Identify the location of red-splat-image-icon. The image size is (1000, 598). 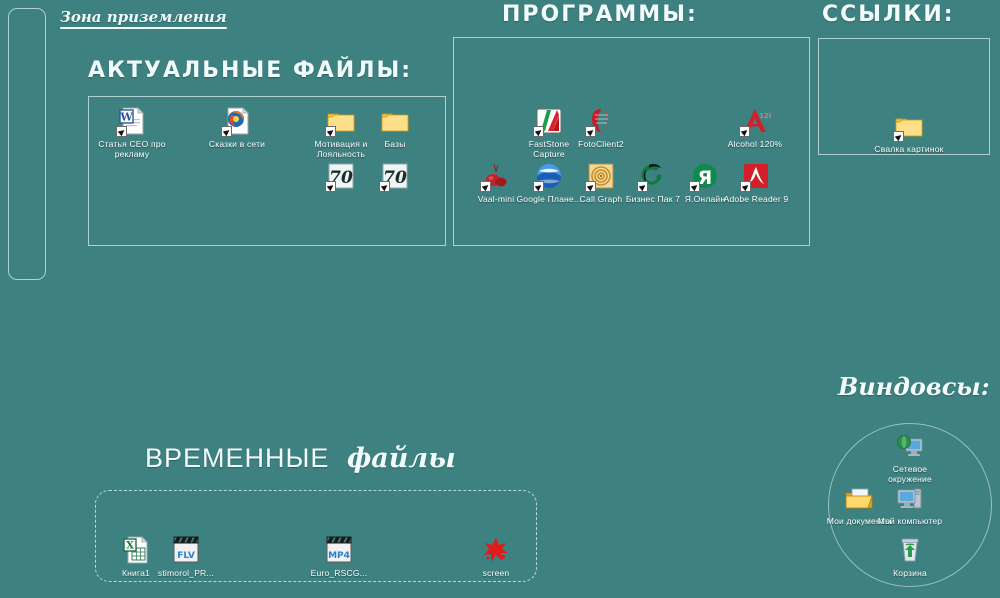
(496, 550).